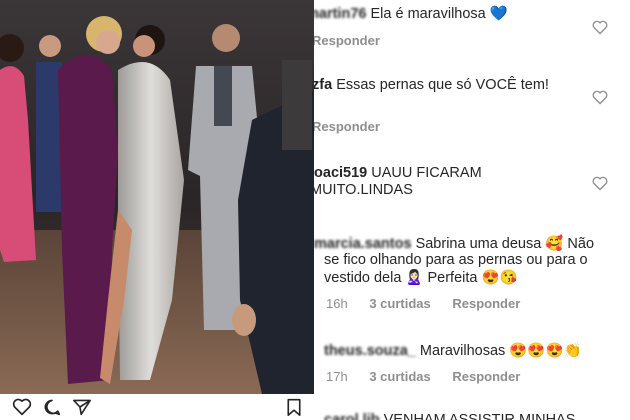  Describe the element at coordinates (82, 407) in the screenshot. I see `paper-plane-icon` at that location.